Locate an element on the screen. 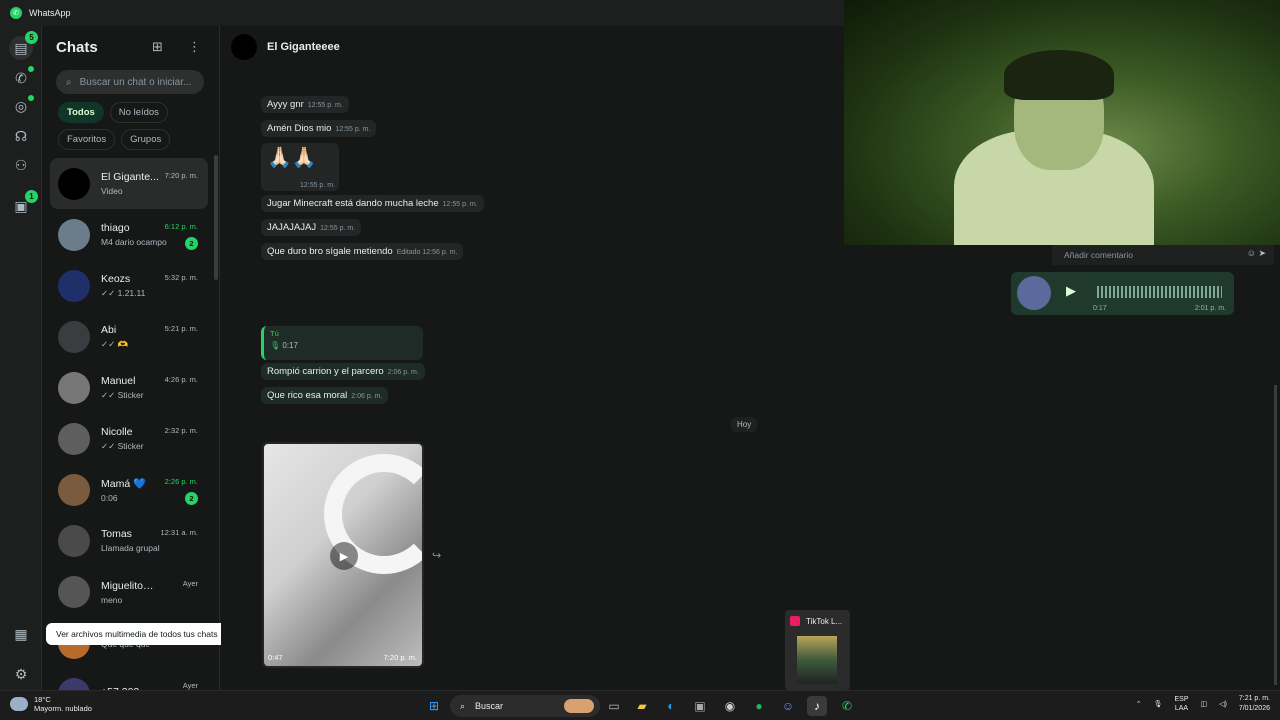 The height and width of the screenshot is (720, 1280). chat-list-scrollbar is located at coordinates (216, 217).